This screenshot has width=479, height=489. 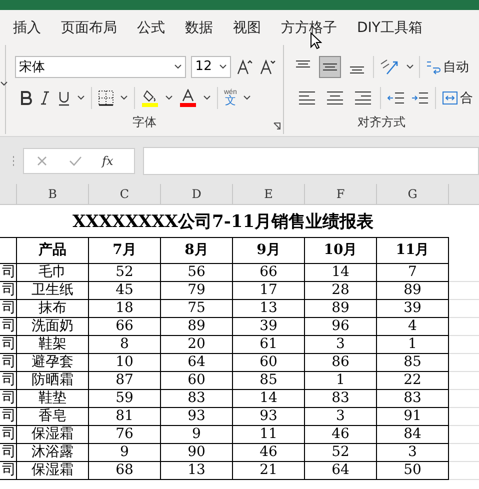 I want to click on merge-cells-button: 合, so click(x=457, y=97).